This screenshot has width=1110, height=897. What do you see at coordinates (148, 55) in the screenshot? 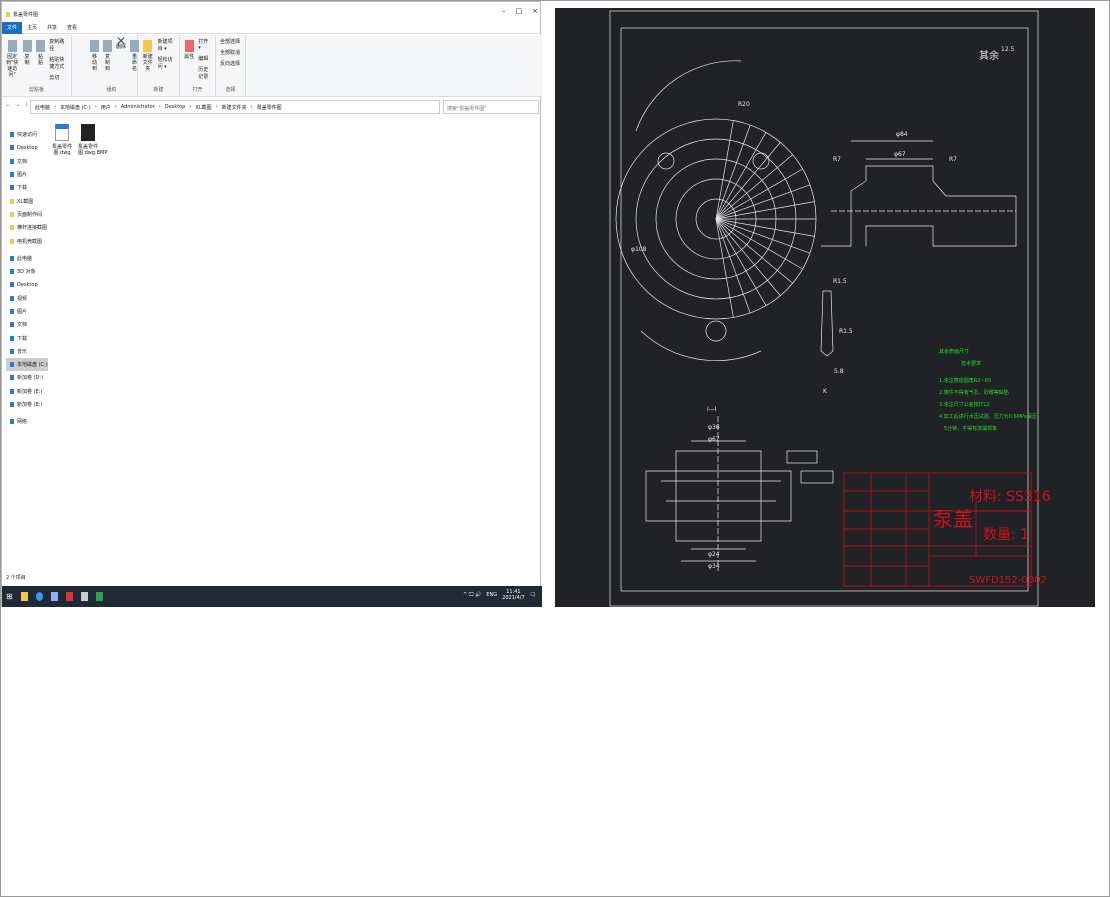
I see `new-folder-button: 新建文件夹` at bounding box center [148, 55].